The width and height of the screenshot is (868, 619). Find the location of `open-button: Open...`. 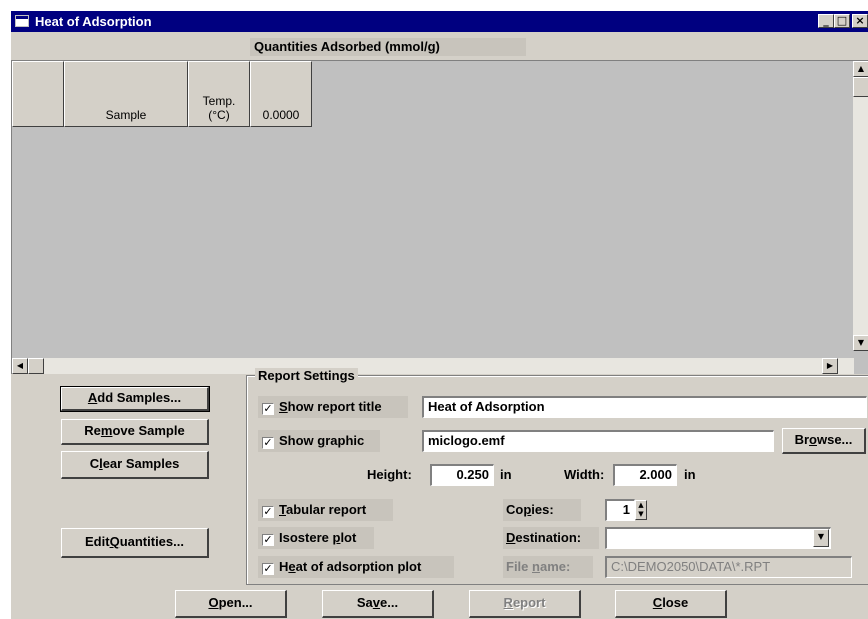

open-button: Open... is located at coordinates (231, 604).